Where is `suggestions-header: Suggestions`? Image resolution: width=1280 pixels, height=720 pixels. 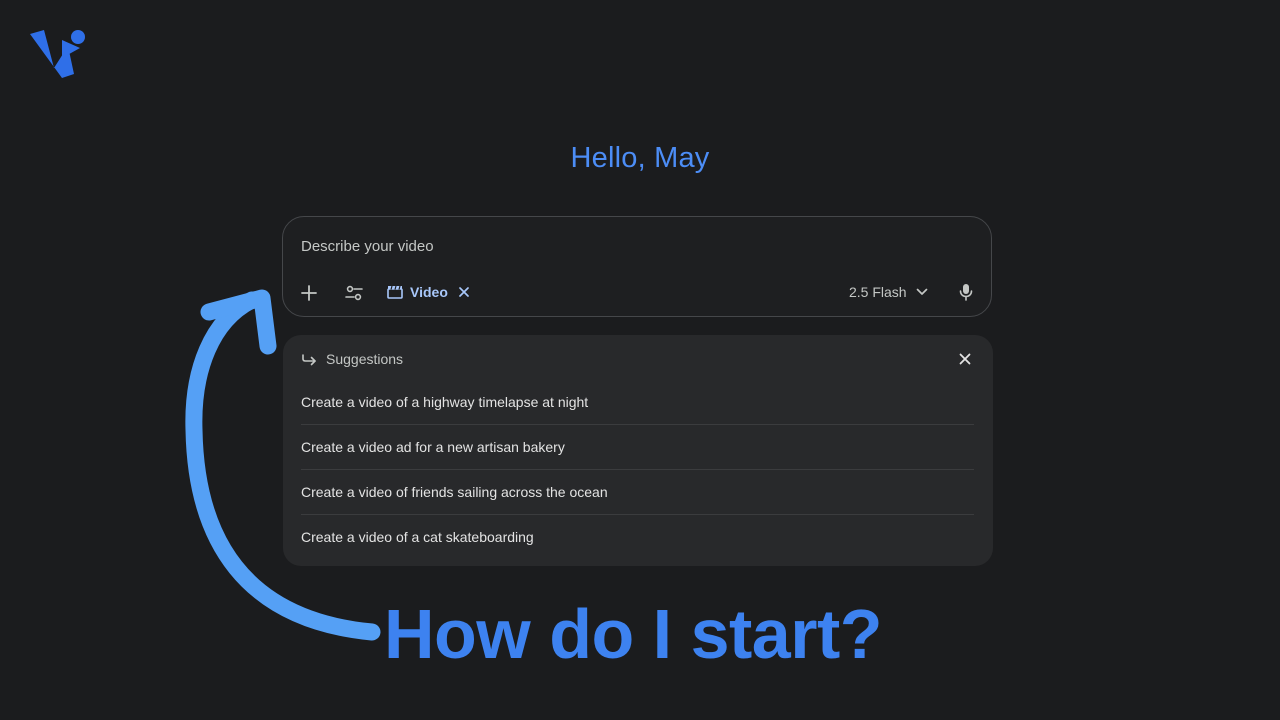
suggestions-header: Suggestions is located at coordinates (352, 359).